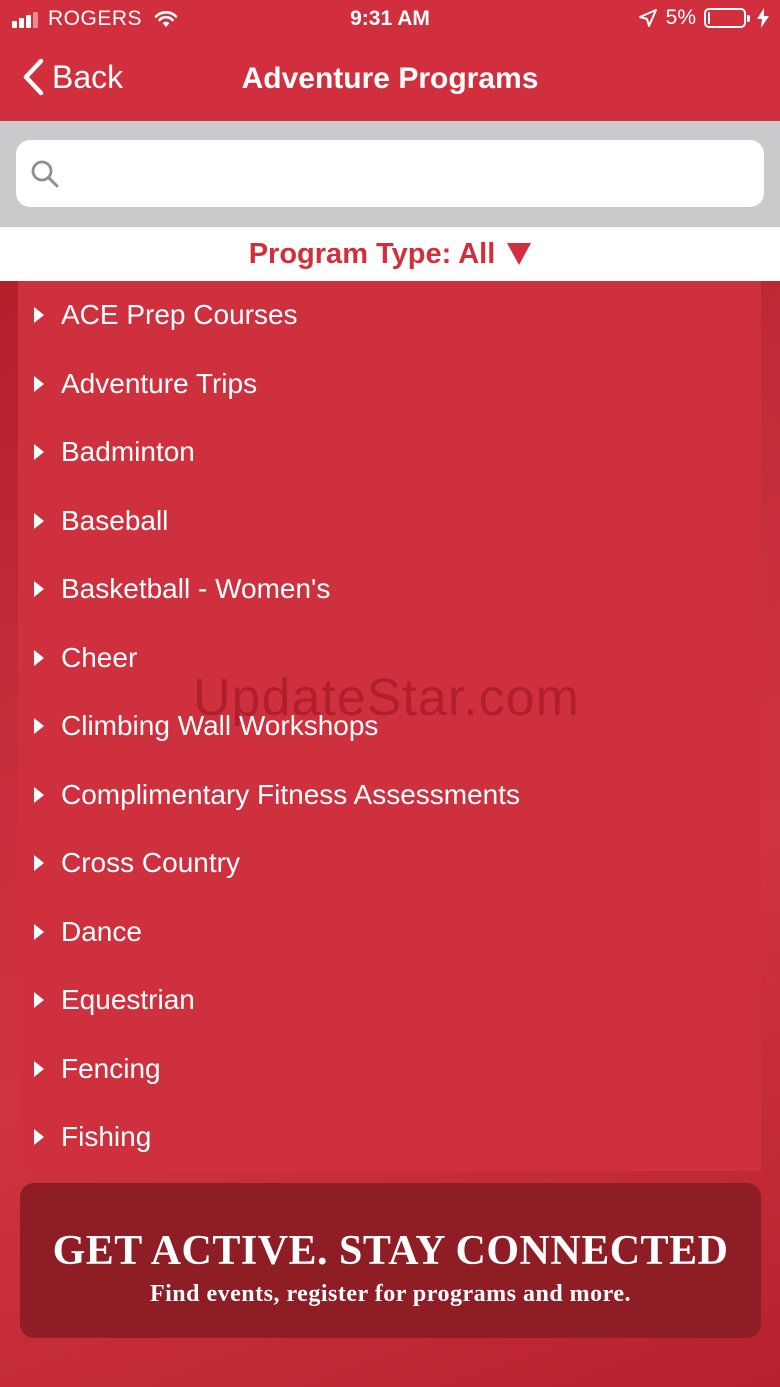 This screenshot has height=1387, width=780. What do you see at coordinates (389, 315) in the screenshot?
I see `list-item-ace-prep-courses: ACE Prep Courses` at bounding box center [389, 315].